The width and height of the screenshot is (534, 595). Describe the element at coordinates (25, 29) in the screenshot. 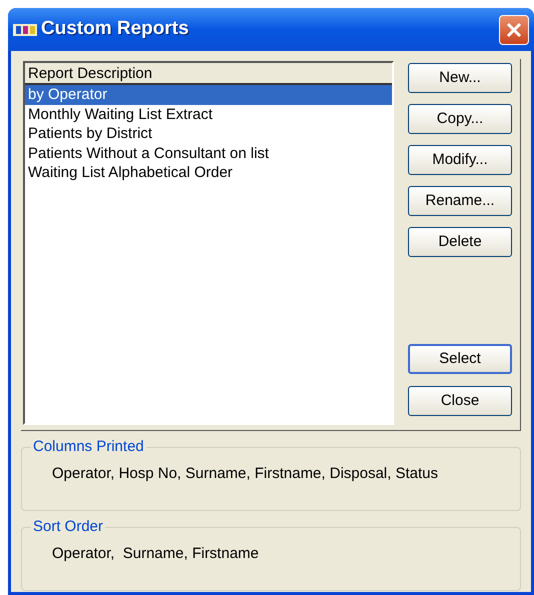

I see `app-logo-icon` at that location.